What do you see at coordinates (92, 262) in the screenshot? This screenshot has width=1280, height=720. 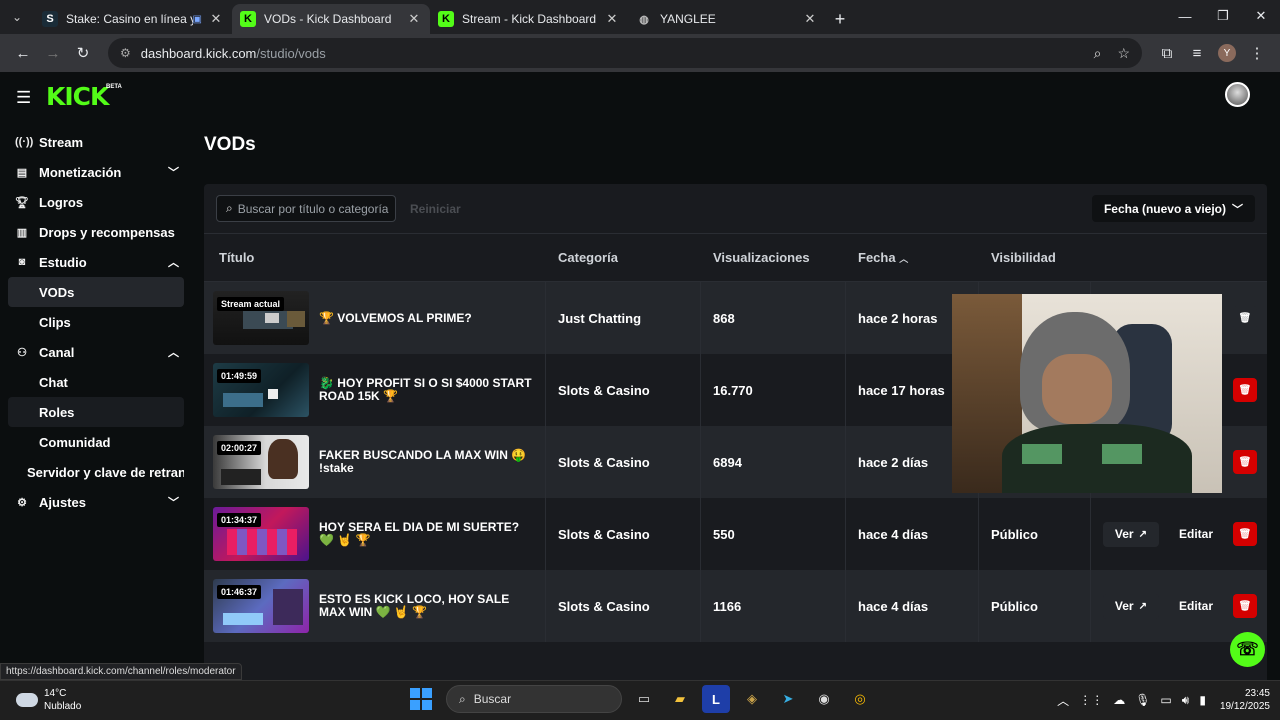 I see `sidebar-item-estudio: ◙ Estudio ︿` at bounding box center [92, 262].